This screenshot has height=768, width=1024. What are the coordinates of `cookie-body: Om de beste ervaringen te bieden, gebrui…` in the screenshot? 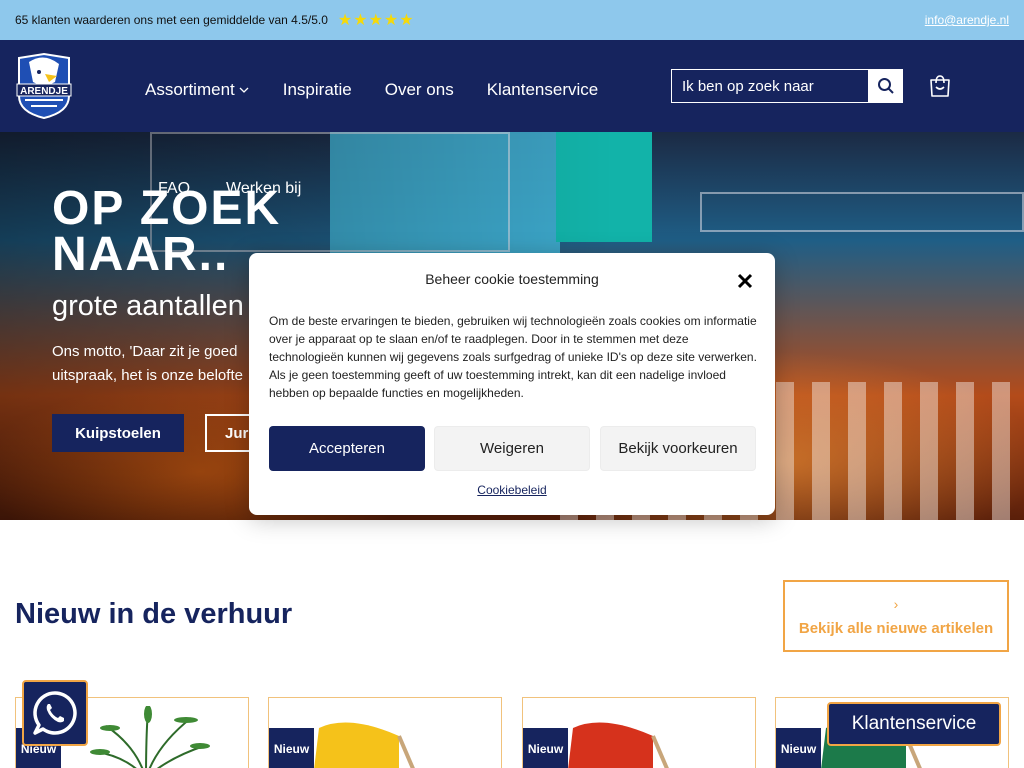 It's located at (513, 357).